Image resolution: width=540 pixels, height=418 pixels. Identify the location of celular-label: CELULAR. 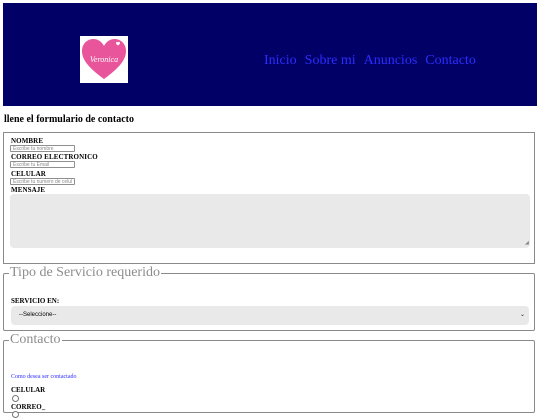
(28, 174).